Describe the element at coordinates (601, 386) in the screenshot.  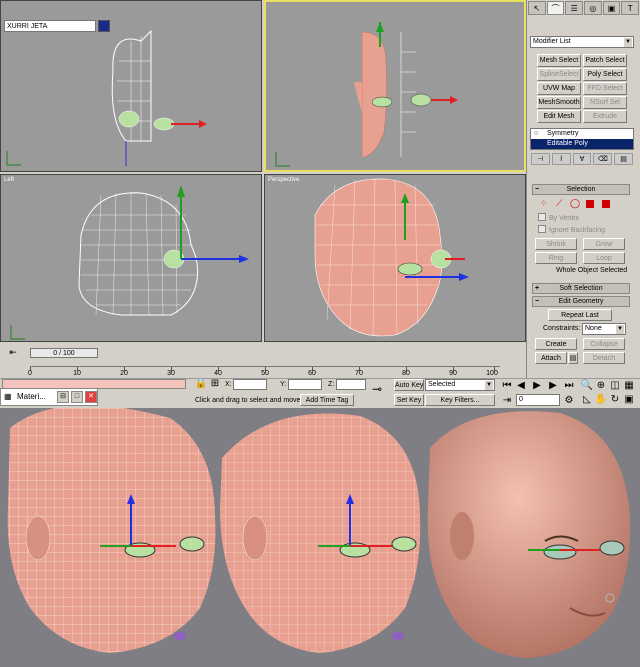
I see `zoom-all-icon: ⊕` at that location.